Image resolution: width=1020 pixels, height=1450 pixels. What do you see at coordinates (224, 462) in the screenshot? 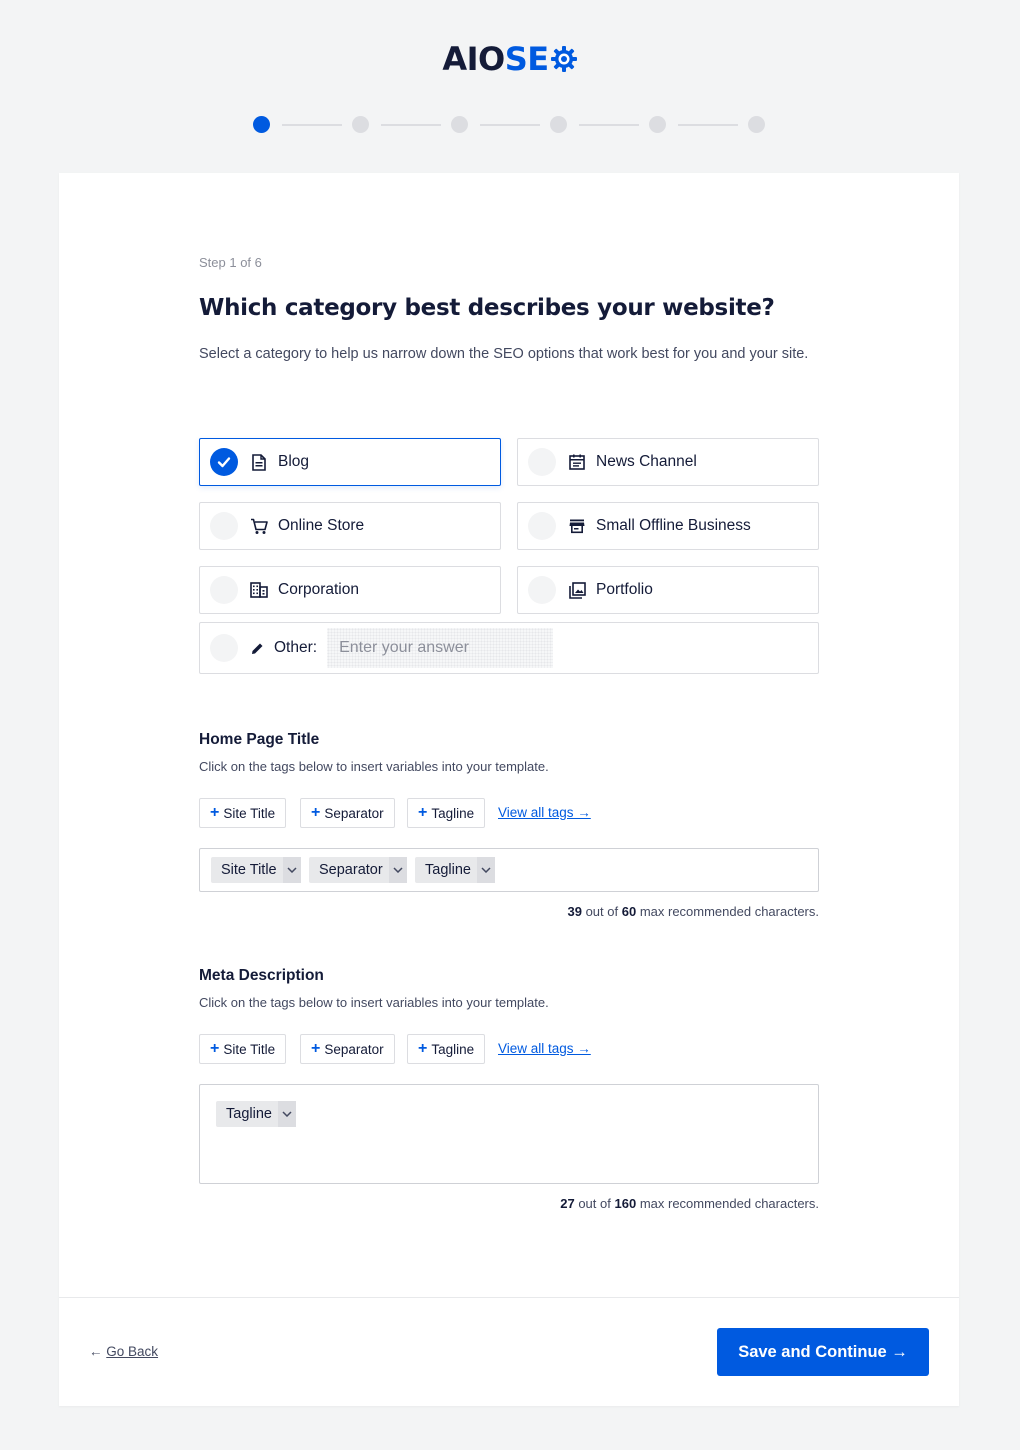
I see `radio-checked` at bounding box center [224, 462].